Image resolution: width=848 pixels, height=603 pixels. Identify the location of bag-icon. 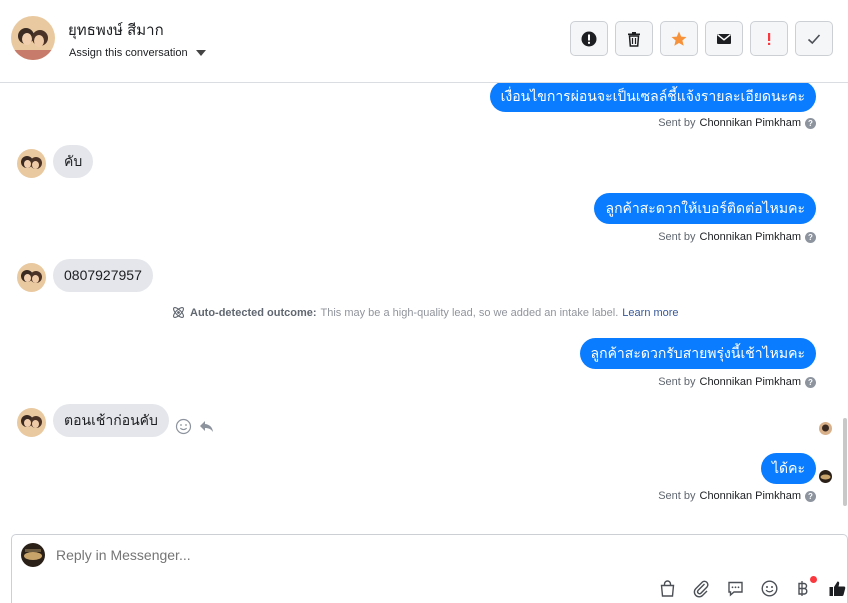
(667, 588).